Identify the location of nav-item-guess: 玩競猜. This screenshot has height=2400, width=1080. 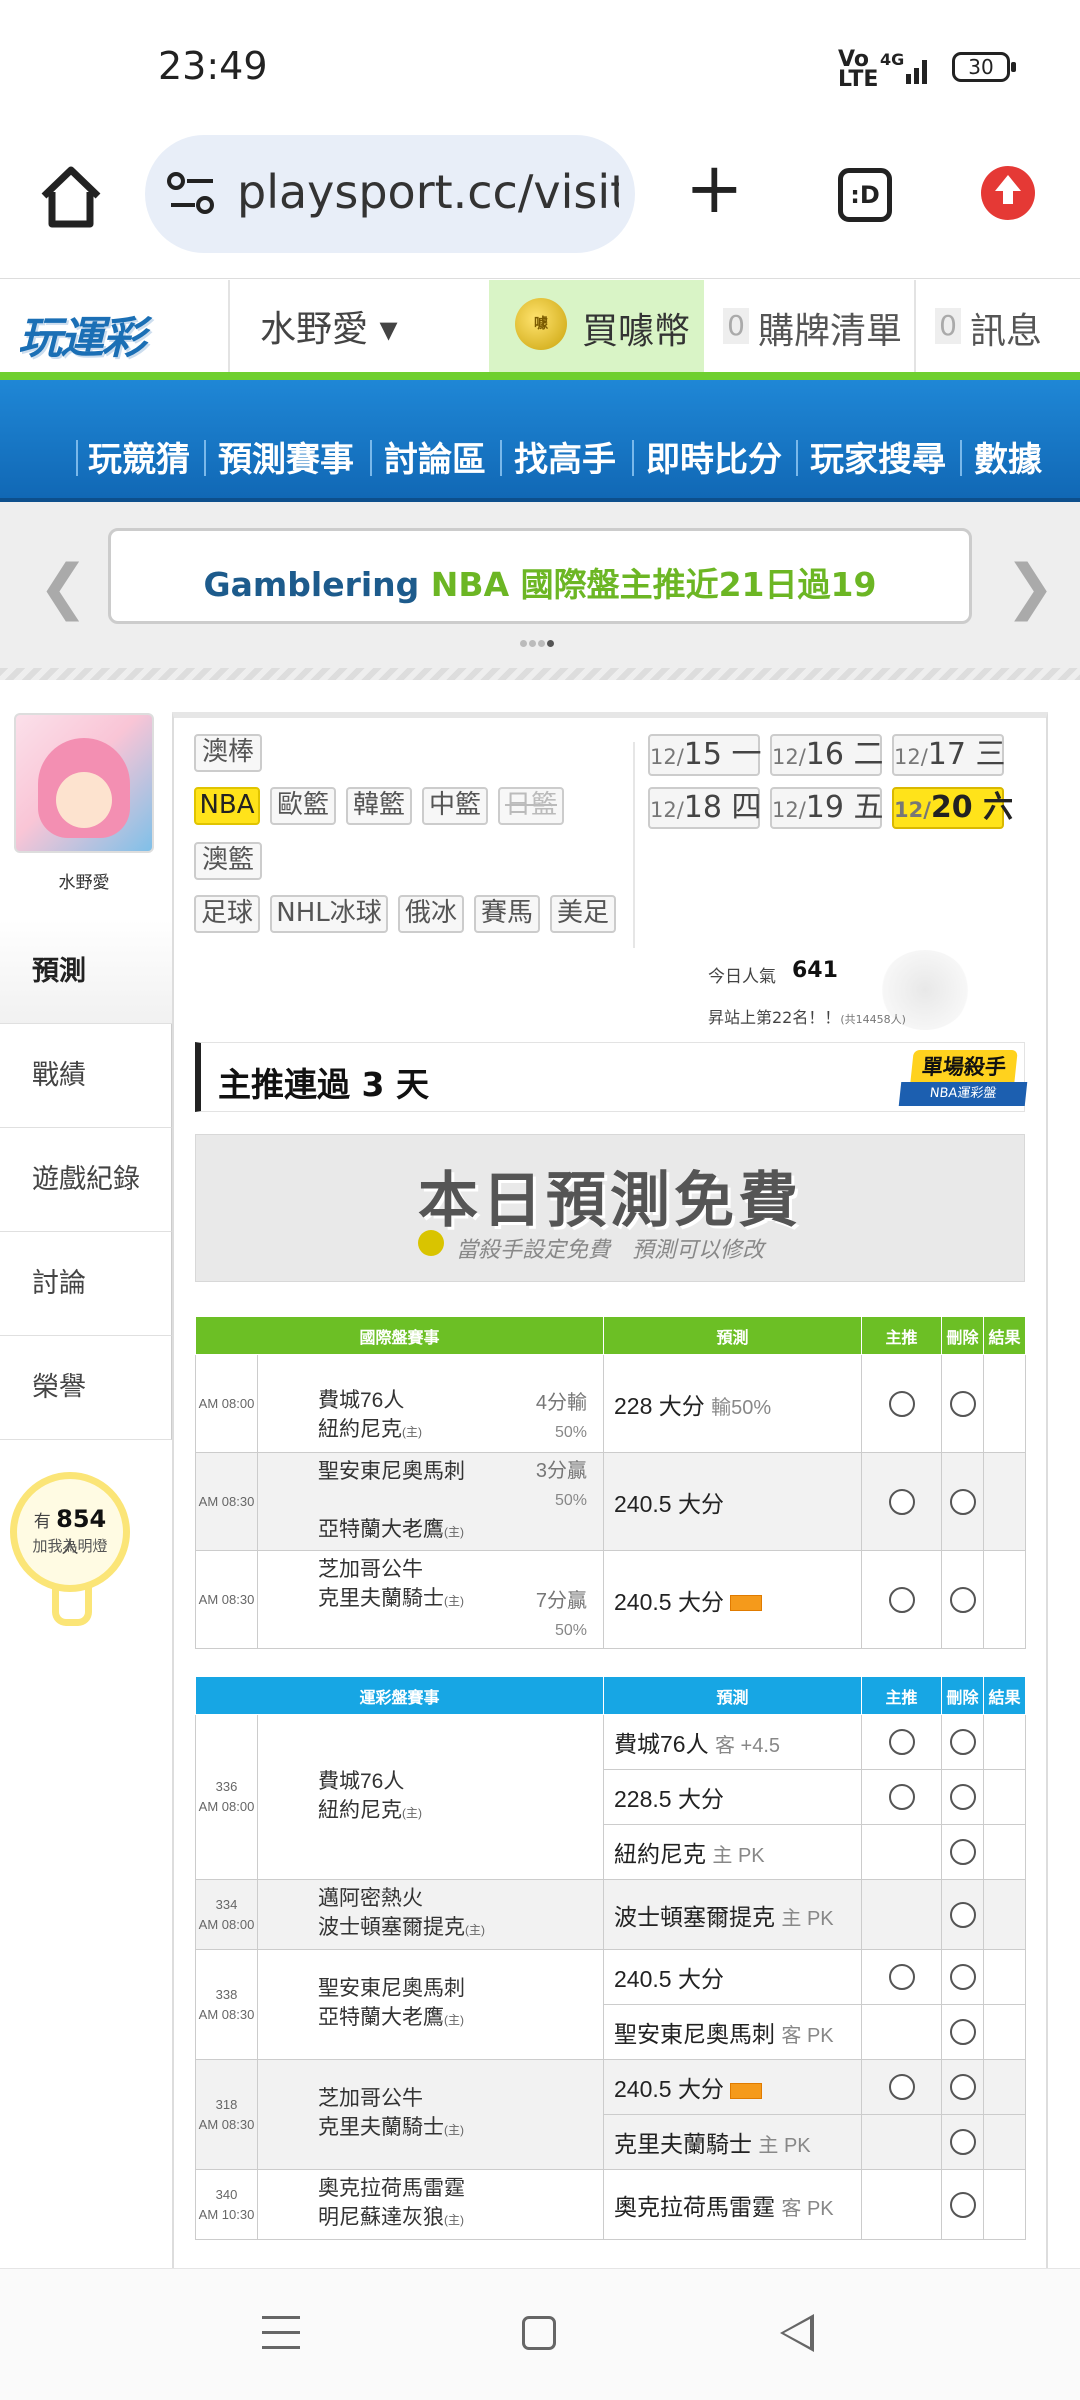
(139, 456).